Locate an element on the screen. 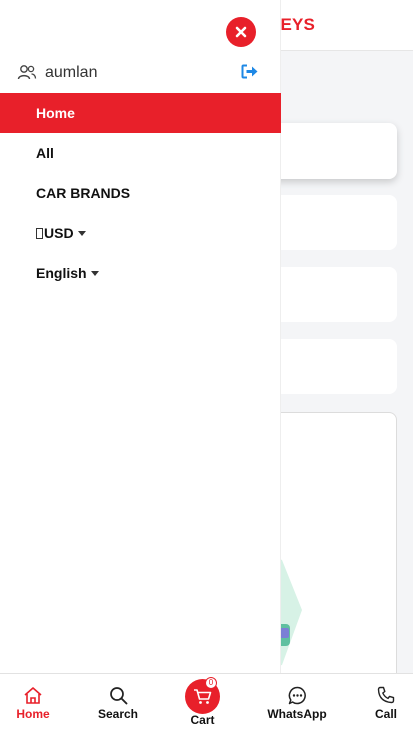 The width and height of the screenshot is (413, 734). menu-item-home: Home is located at coordinates (140, 113).